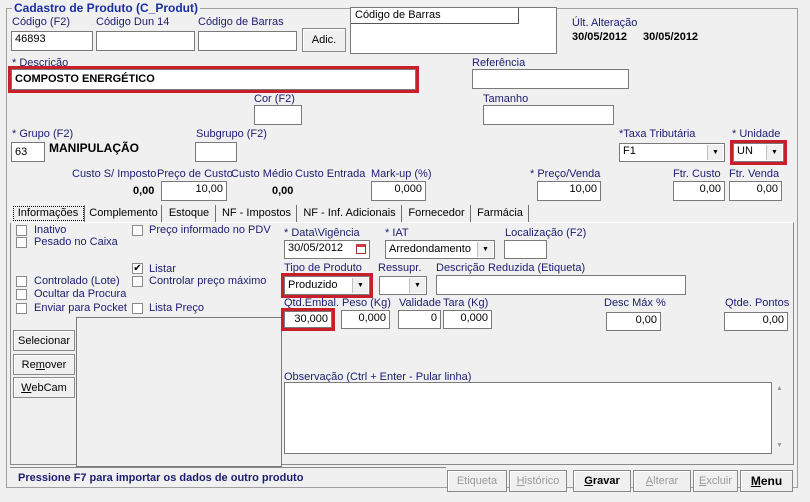  Describe the element at coordinates (28, 152) in the screenshot. I see `grupo-input: 63` at that location.